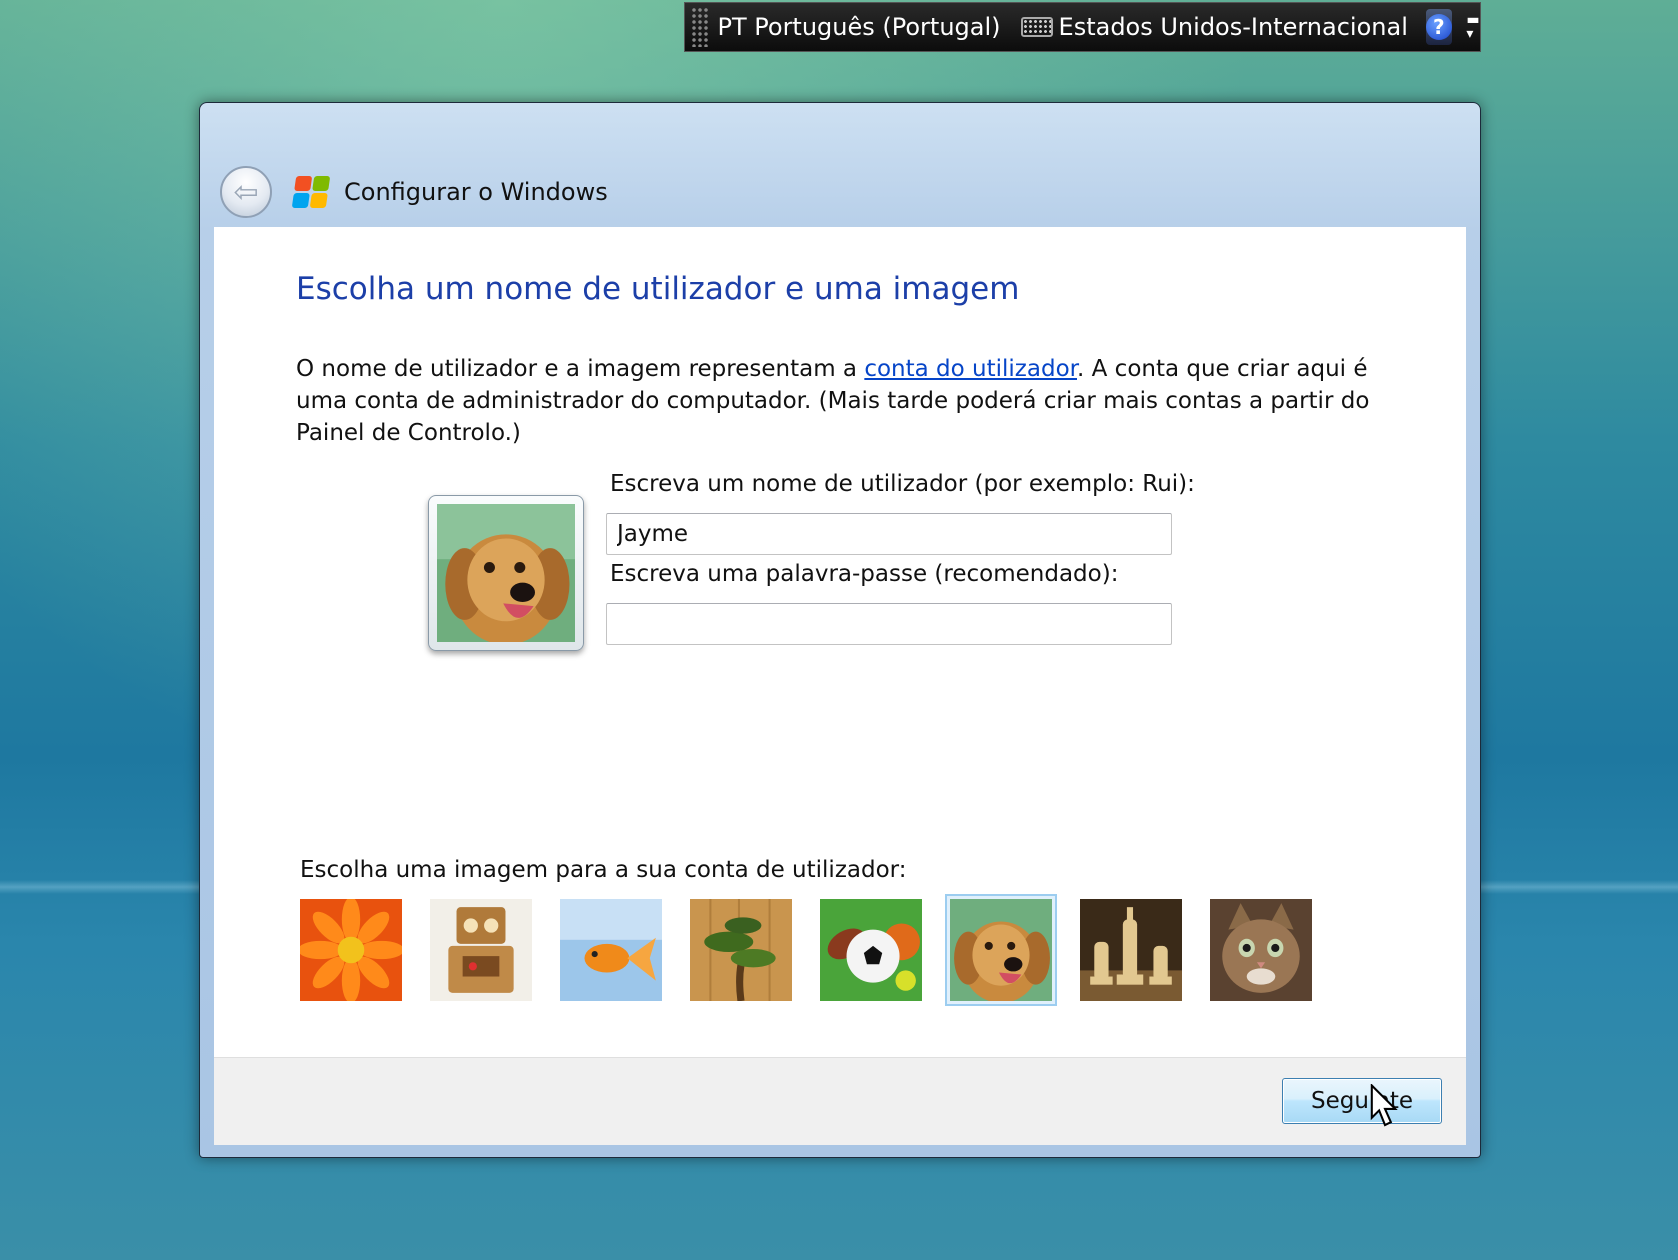  What do you see at coordinates (871, 950) in the screenshot?
I see `picture-sports-balls` at bounding box center [871, 950].